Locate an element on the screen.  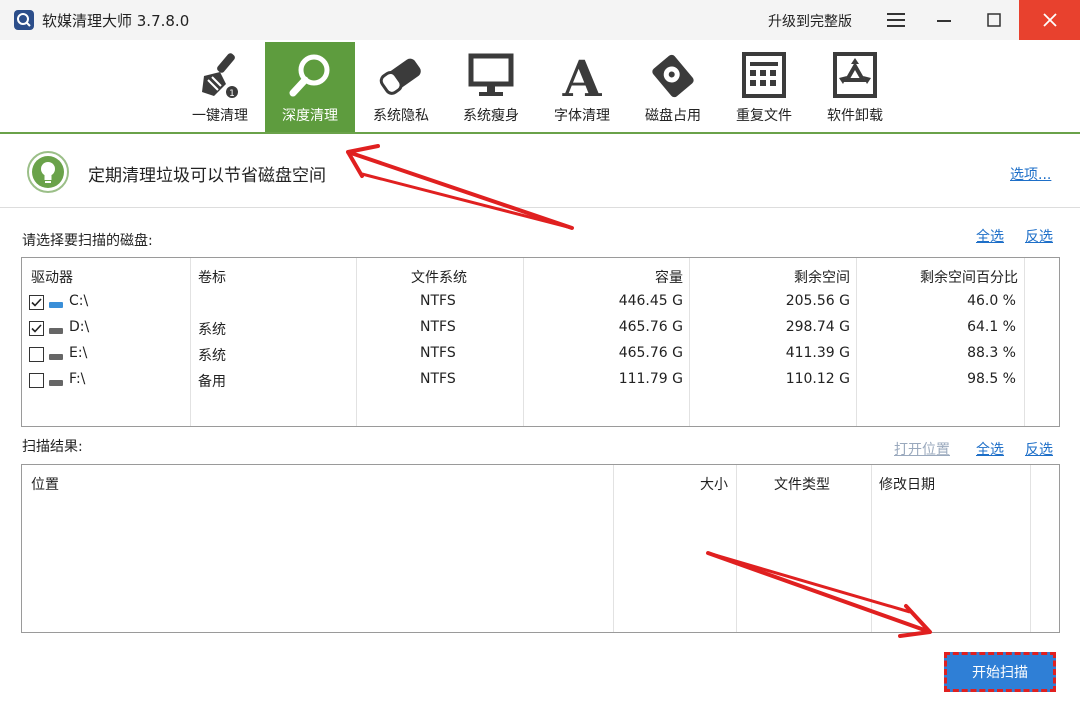
free-percent-cell: 98.5 % is located at coordinates (991, 379).